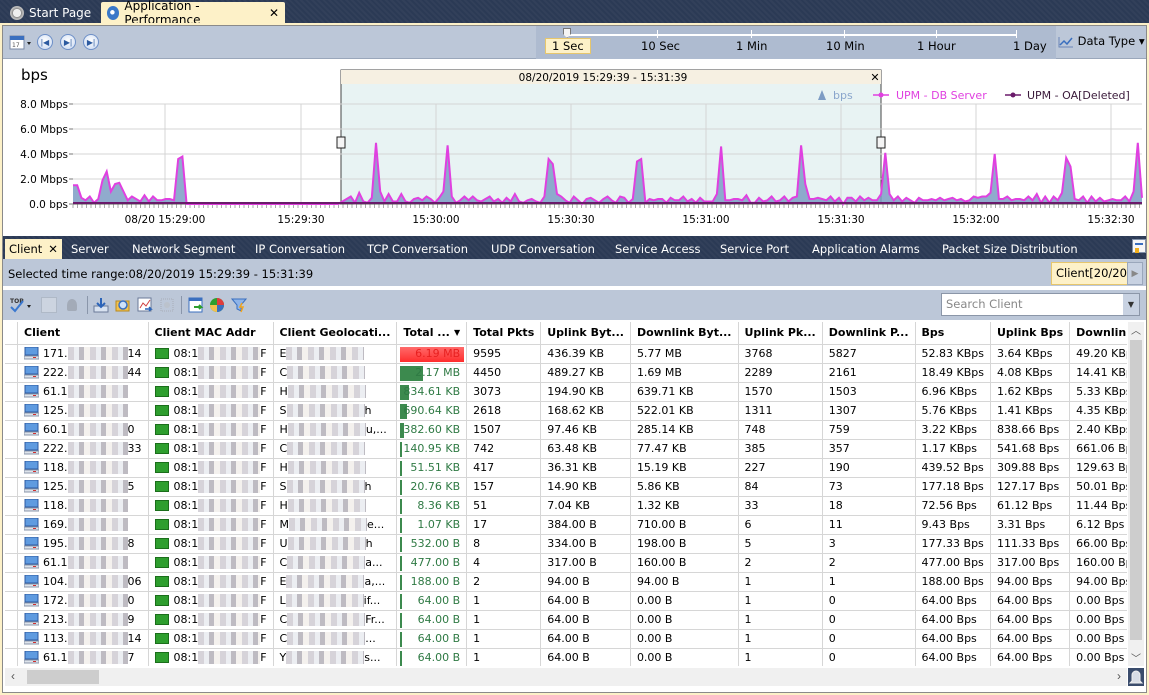 This screenshot has height=695, width=1149. What do you see at coordinates (1136, 330) in the screenshot?
I see `scroll-up-icon: ︿` at bounding box center [1136, 330].